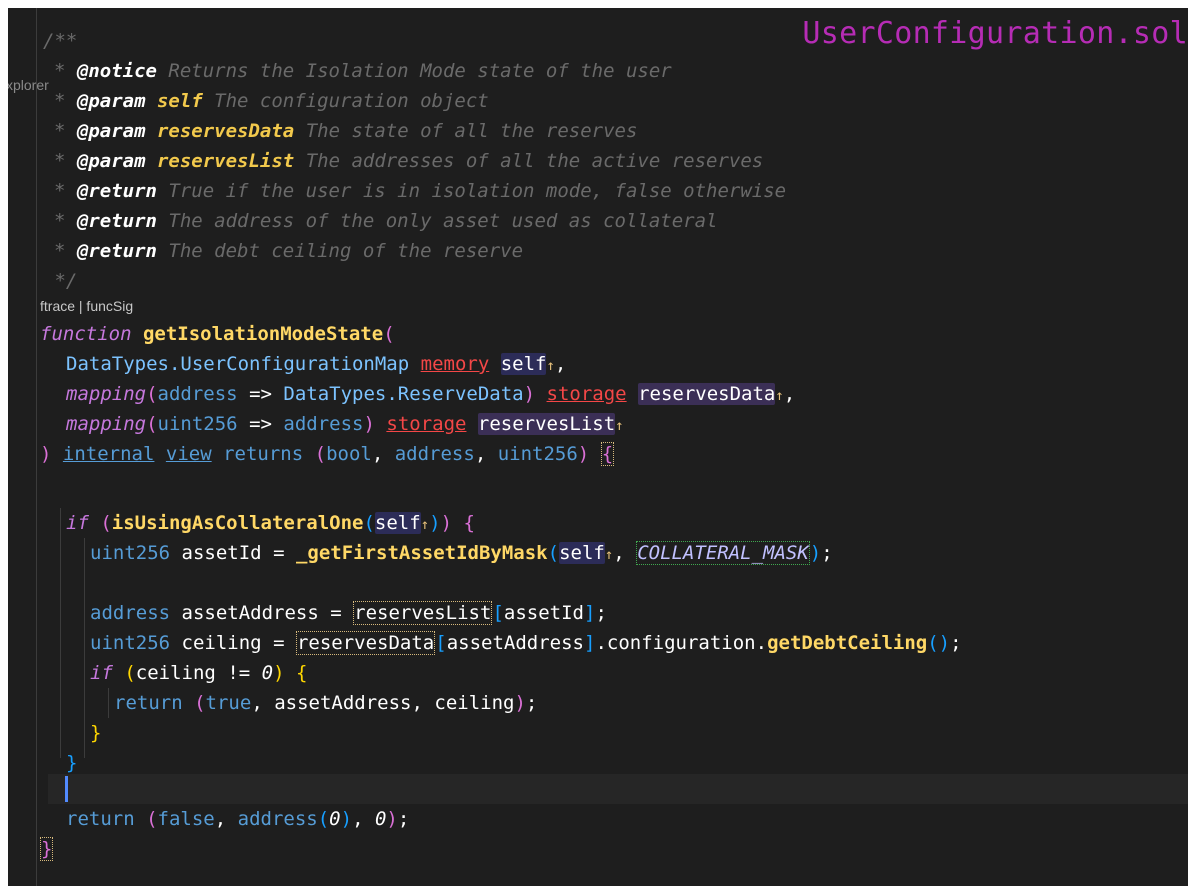 This screenshot has height=894, width=1195. I want to click on param-name: self, so click(174, 101).